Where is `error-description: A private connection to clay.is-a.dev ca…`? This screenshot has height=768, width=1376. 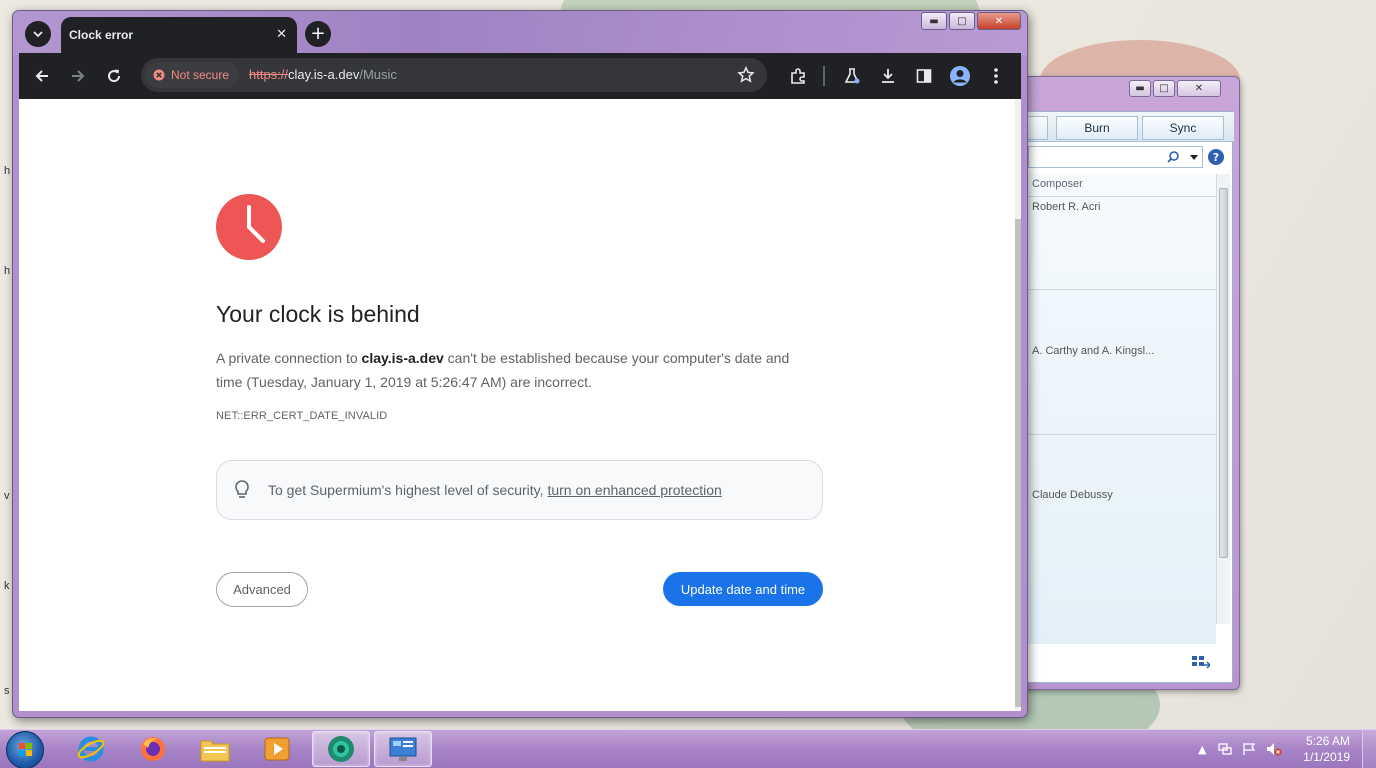 error-description: A private connection to clay.is-a.dev ca… is located at coordinates (516, 370).